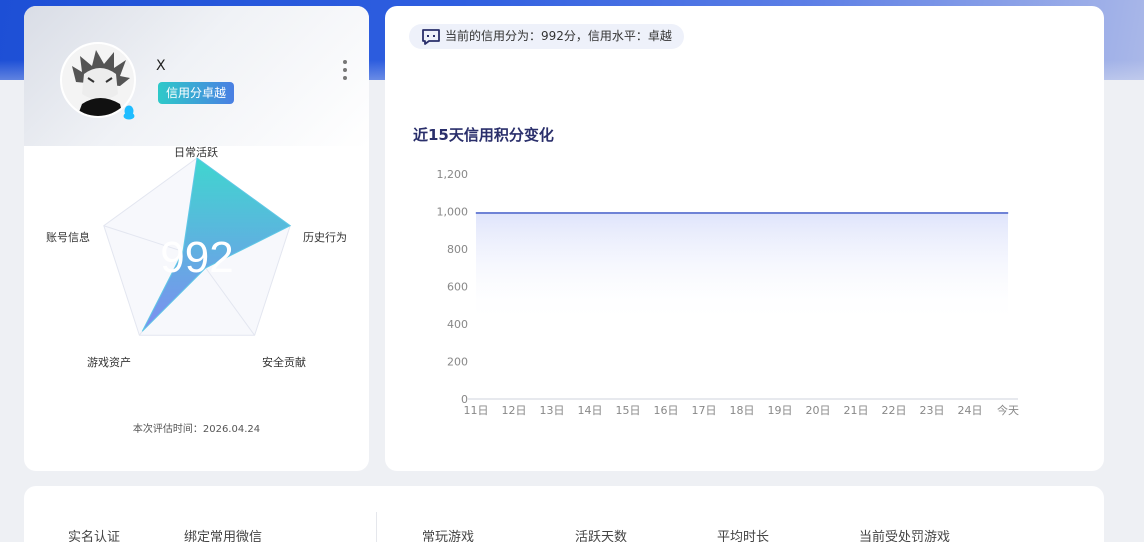  What do you see at coordinates (457, 324) in the screenshot?
I see `y-tick-label: 400` at bounding box center [457, 324].